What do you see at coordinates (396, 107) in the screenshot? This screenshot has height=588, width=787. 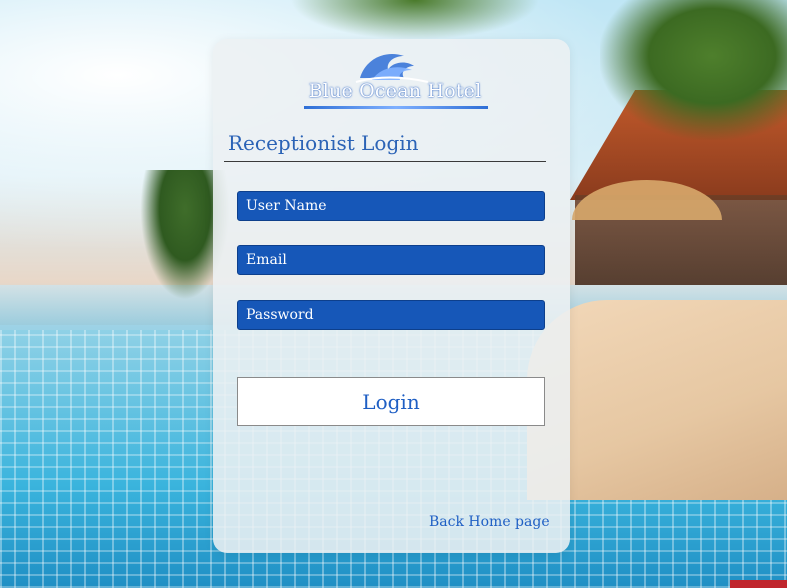 I see `logo-underline` at bounding box center [396, 107].